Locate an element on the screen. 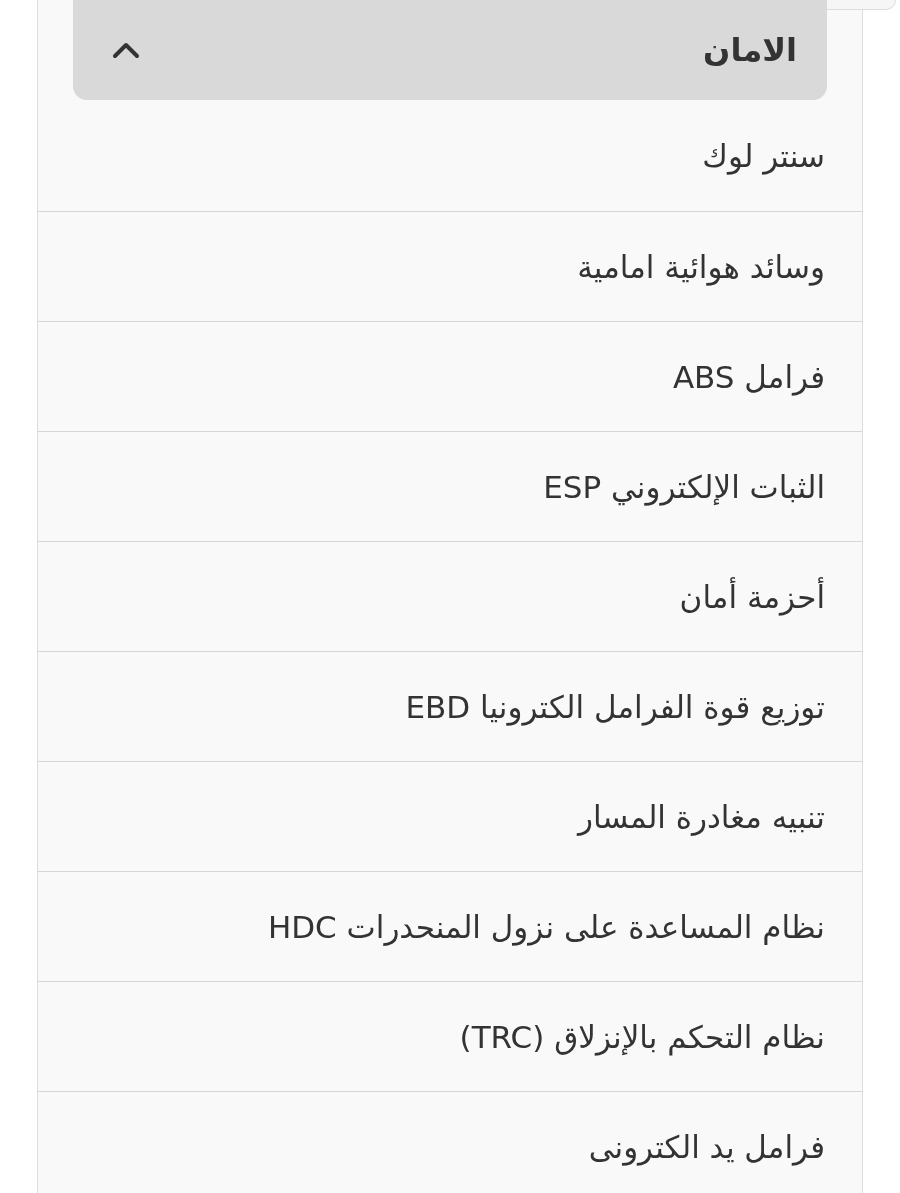 This screenshot has height=1193, width=900. chevron-up-icon is located at coordinates (126, 50).